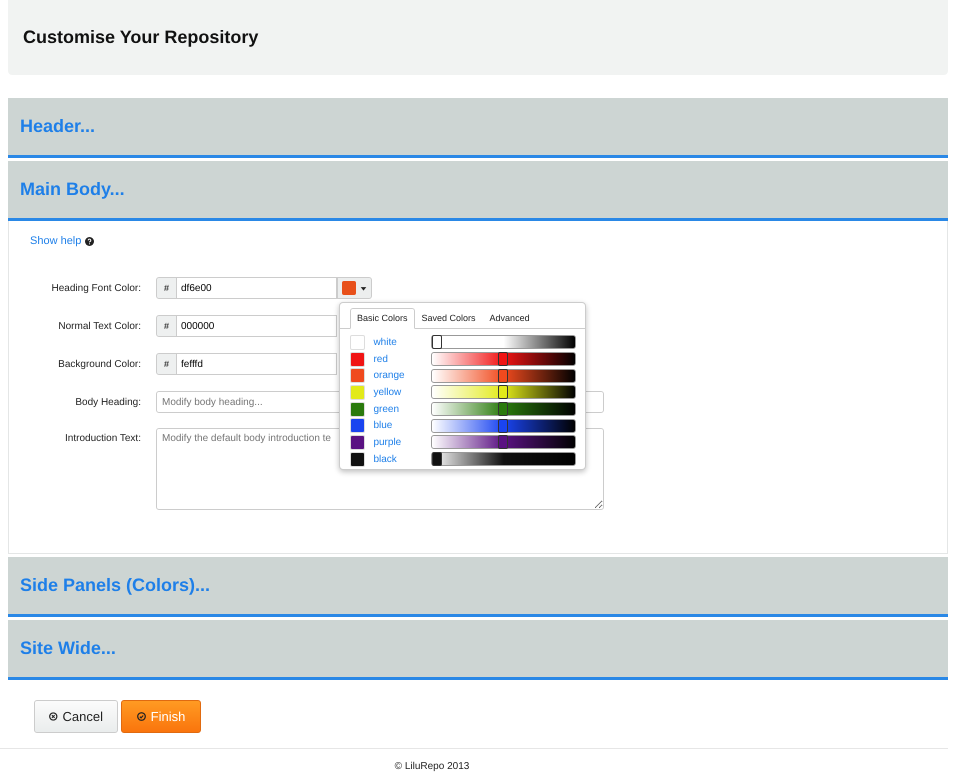 The image size is (954, 775). I want to click on color-name: blue, so click(402, 426).